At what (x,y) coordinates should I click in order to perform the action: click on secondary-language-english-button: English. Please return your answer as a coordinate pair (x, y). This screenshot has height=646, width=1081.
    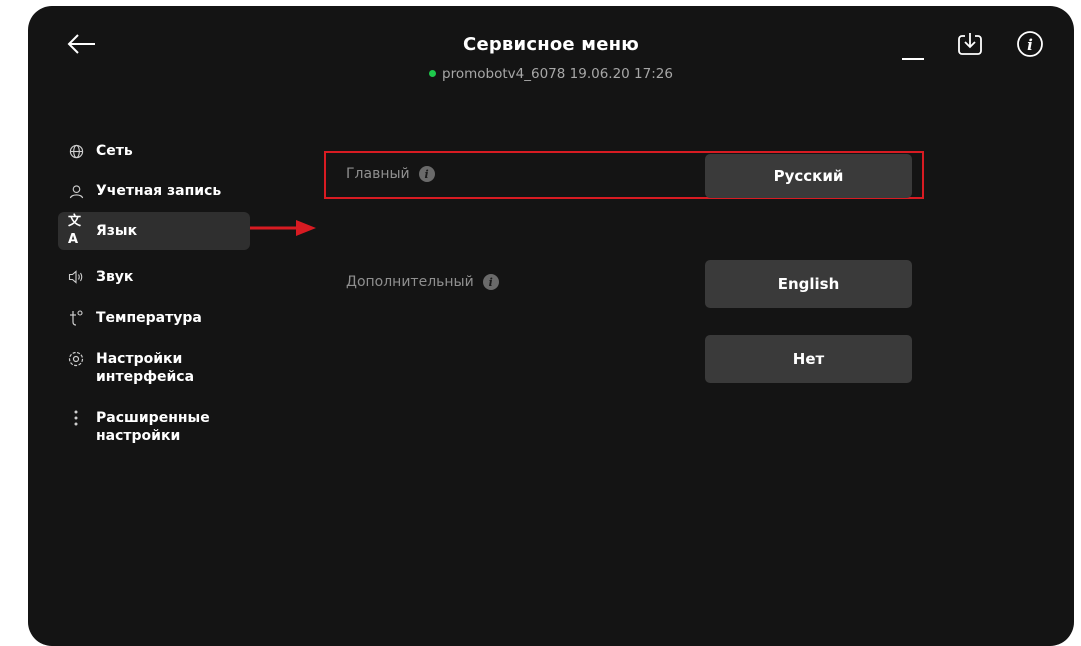
    Looking at the image, I should click on (808, 284).